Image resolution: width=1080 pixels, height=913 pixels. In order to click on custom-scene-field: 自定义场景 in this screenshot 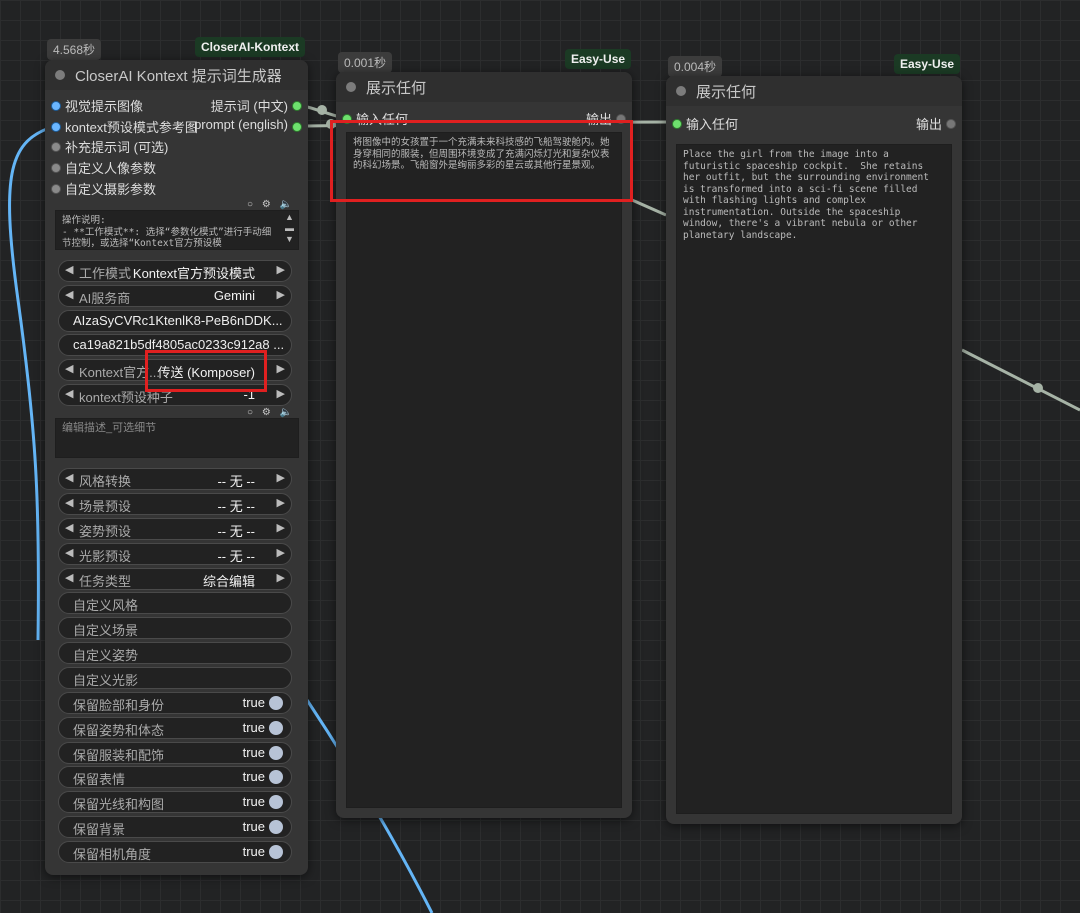, I will do `click(175, 628)`.